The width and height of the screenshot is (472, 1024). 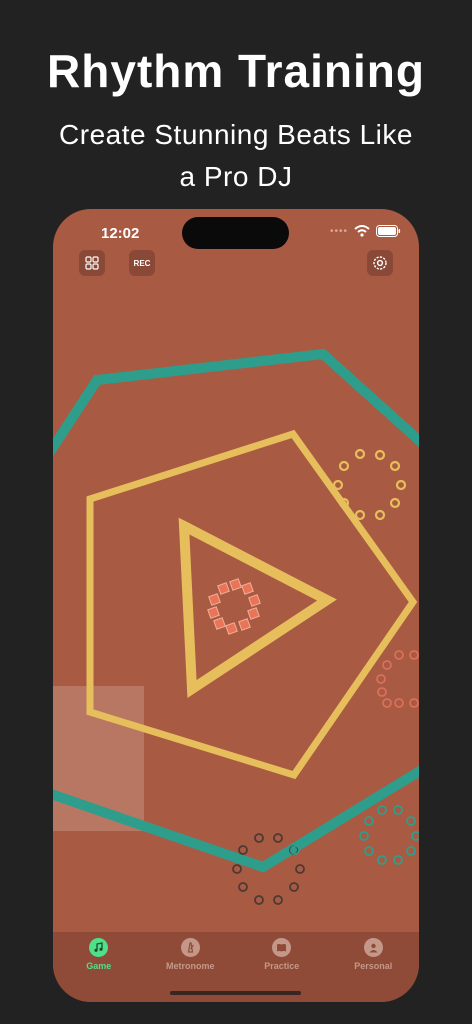 What do you see at coordinates (236, 134) in the screenshot?
I see `promo-subtitle-line1: Create Stunning Beats Like` at bounding box center [236, 134].